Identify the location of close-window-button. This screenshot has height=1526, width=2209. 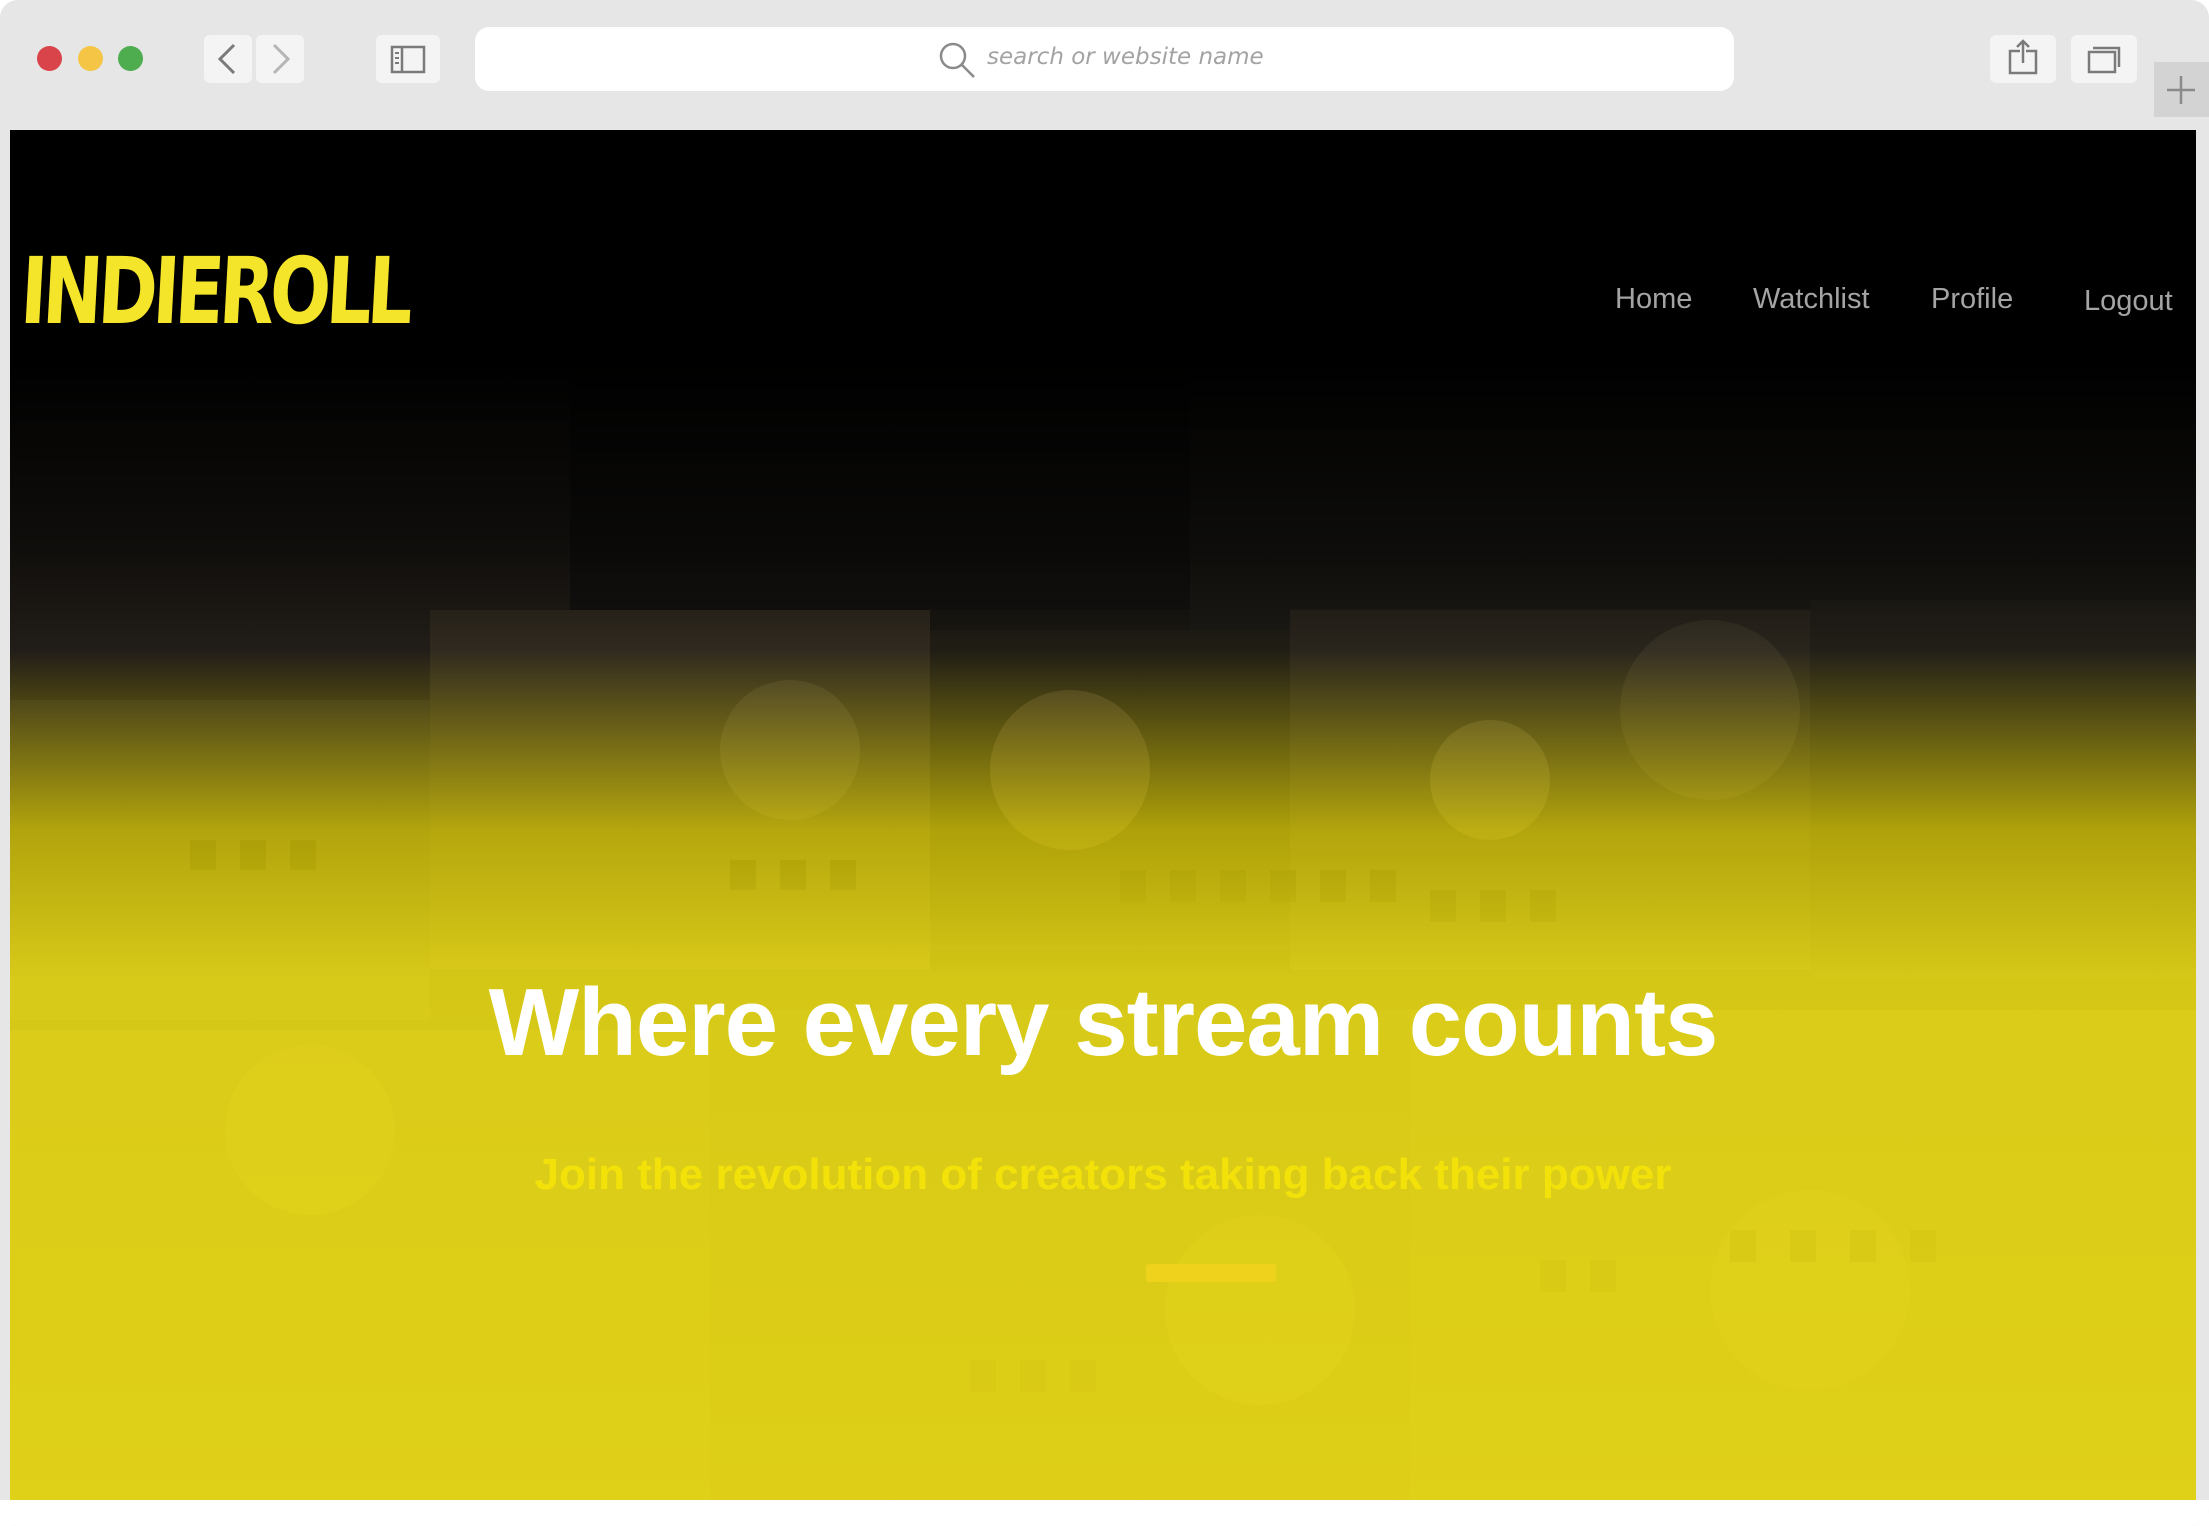
(49, 58).